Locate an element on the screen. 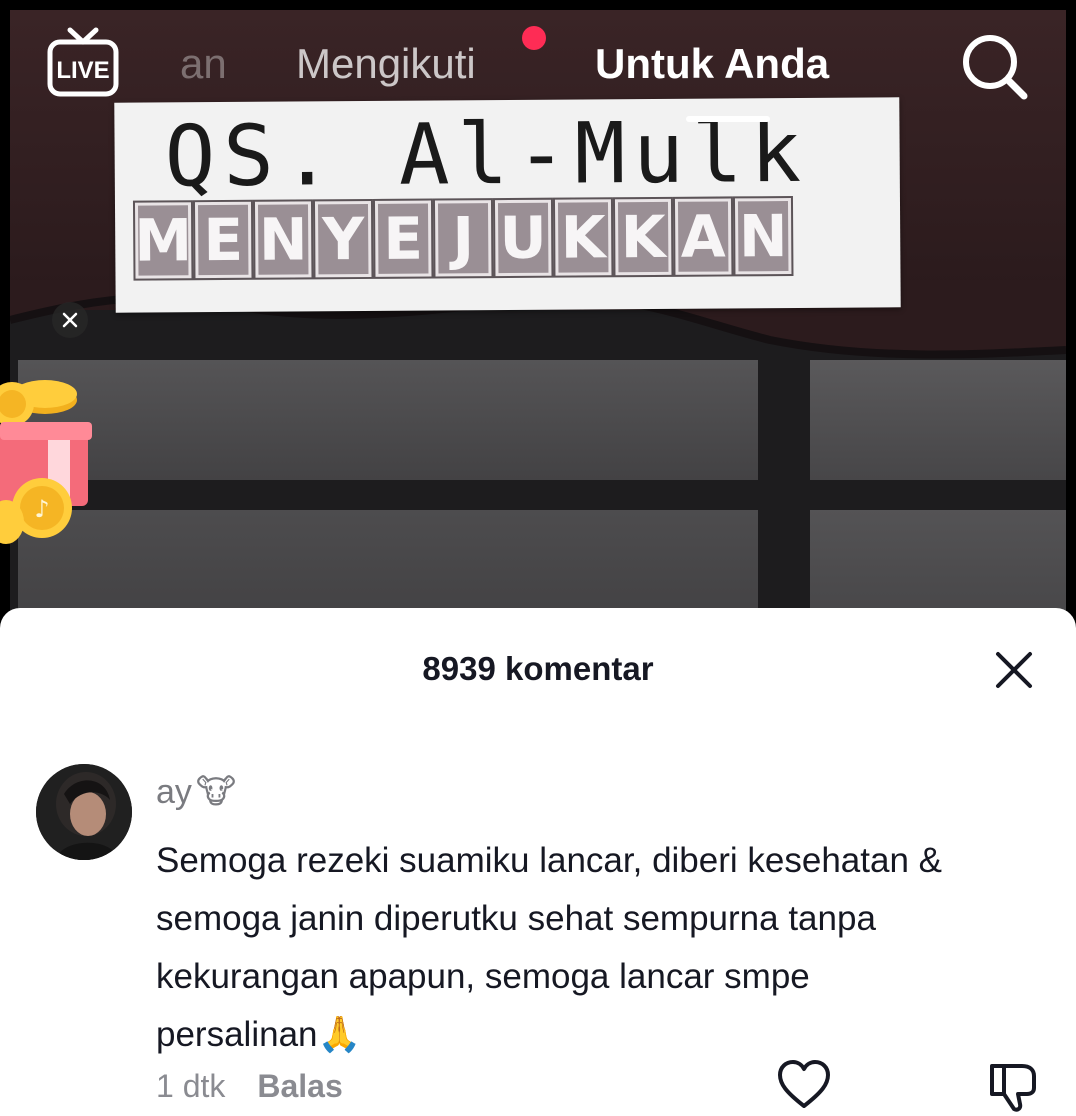 The height and width of the screenshot is (1116, 1076). coin-gift-widget: ♪ is located at coordinates (50, 457).